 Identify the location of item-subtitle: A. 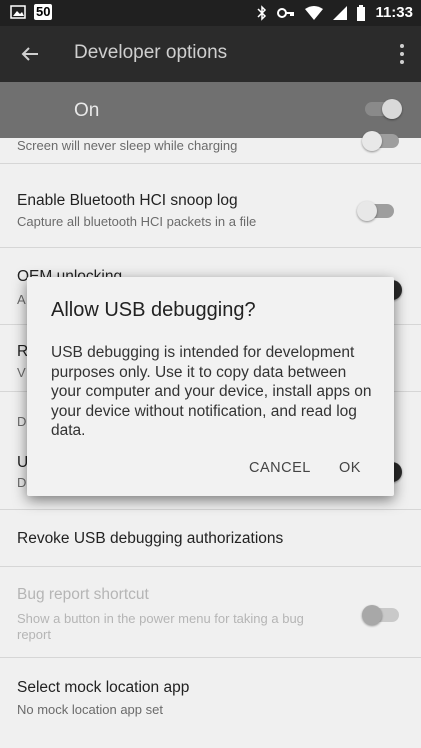
(21, 299).